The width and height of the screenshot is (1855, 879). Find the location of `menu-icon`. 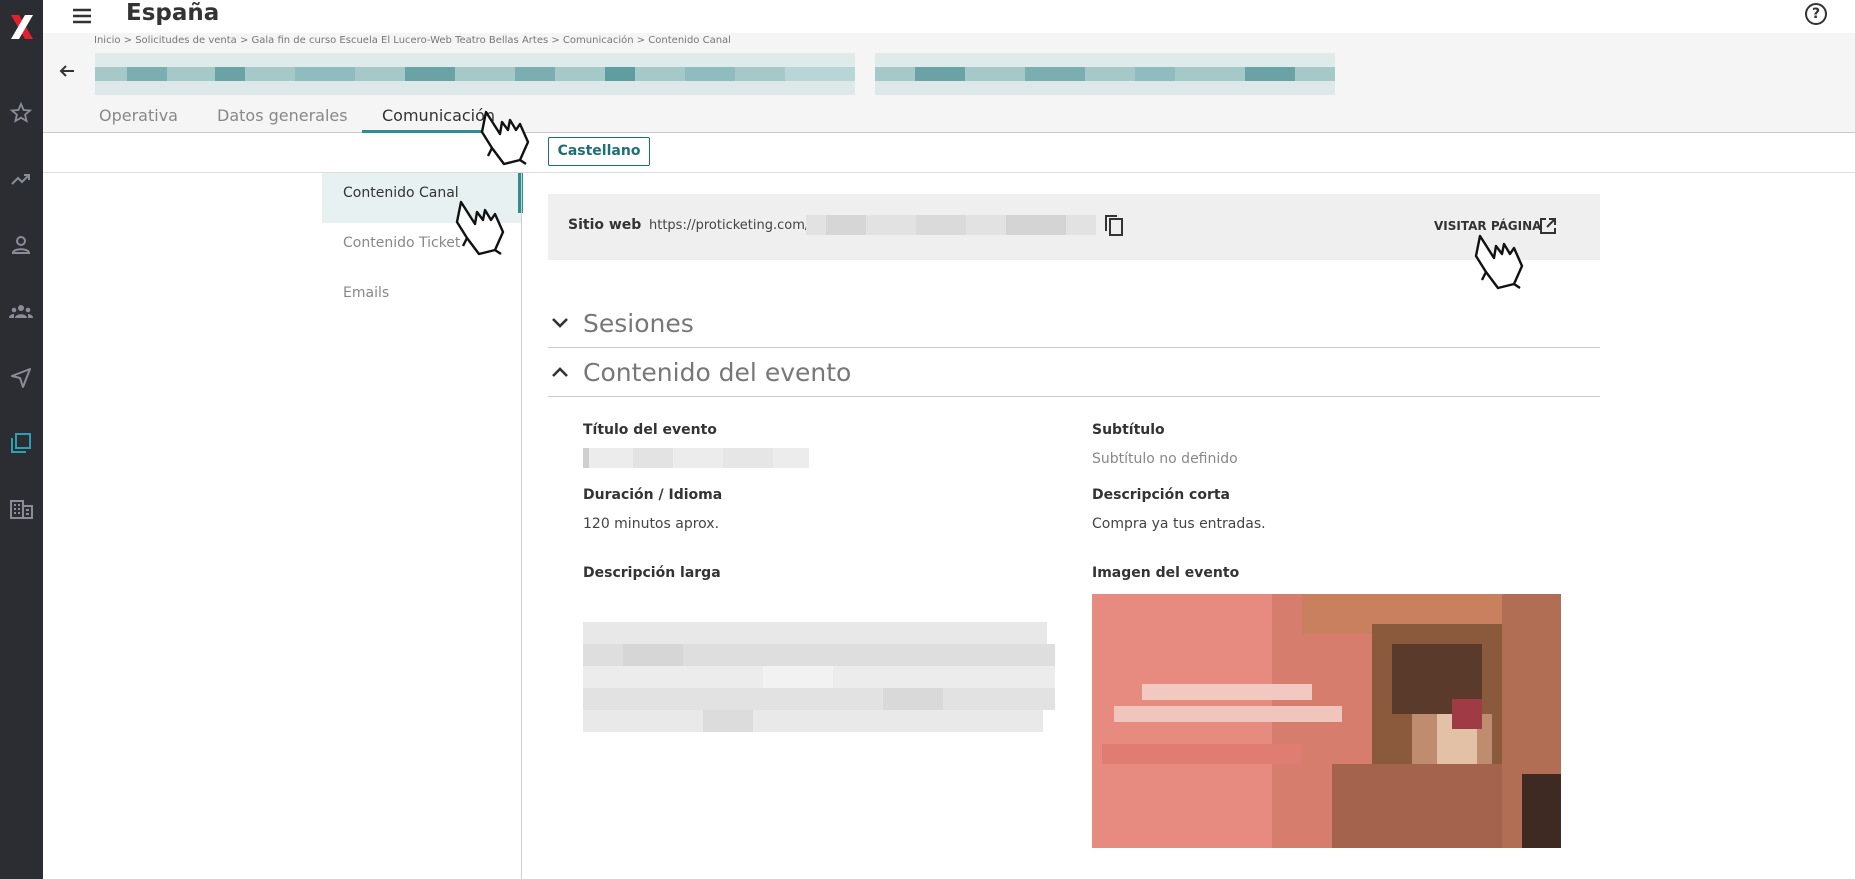

menu-icon is located at coordinates (82, 16).